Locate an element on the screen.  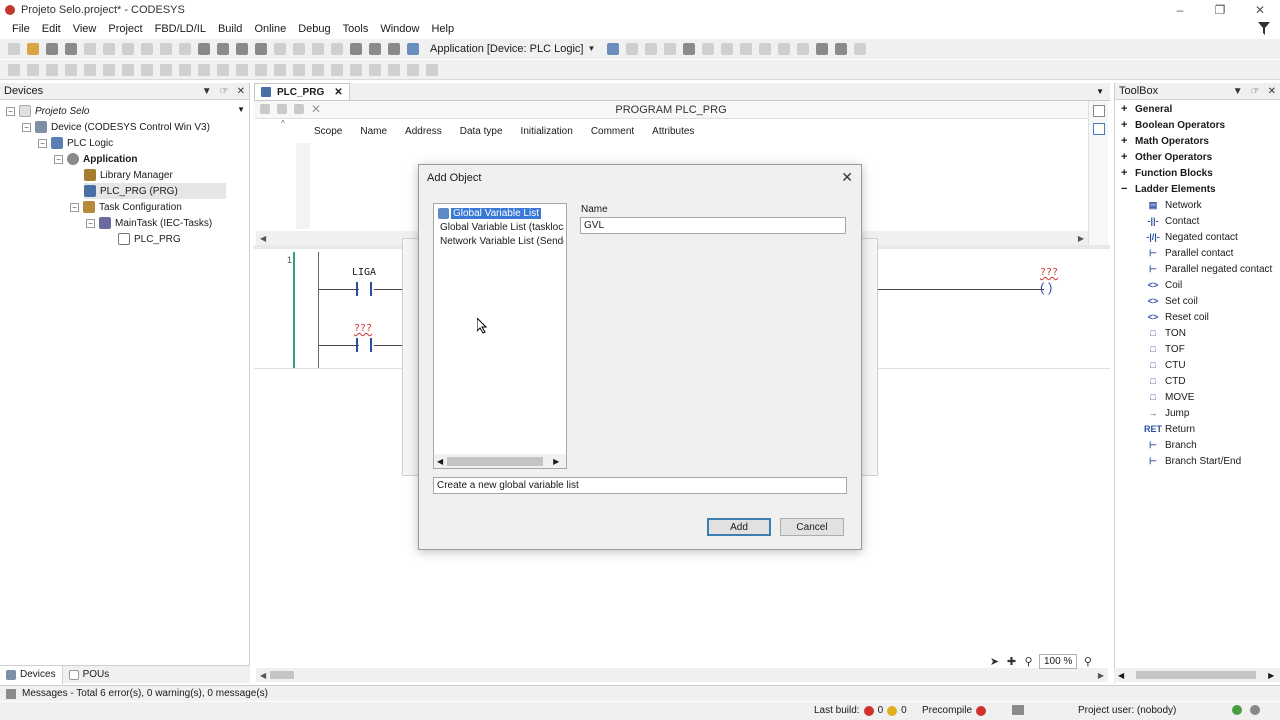
delete-icon is located at coordinates (184, 49).